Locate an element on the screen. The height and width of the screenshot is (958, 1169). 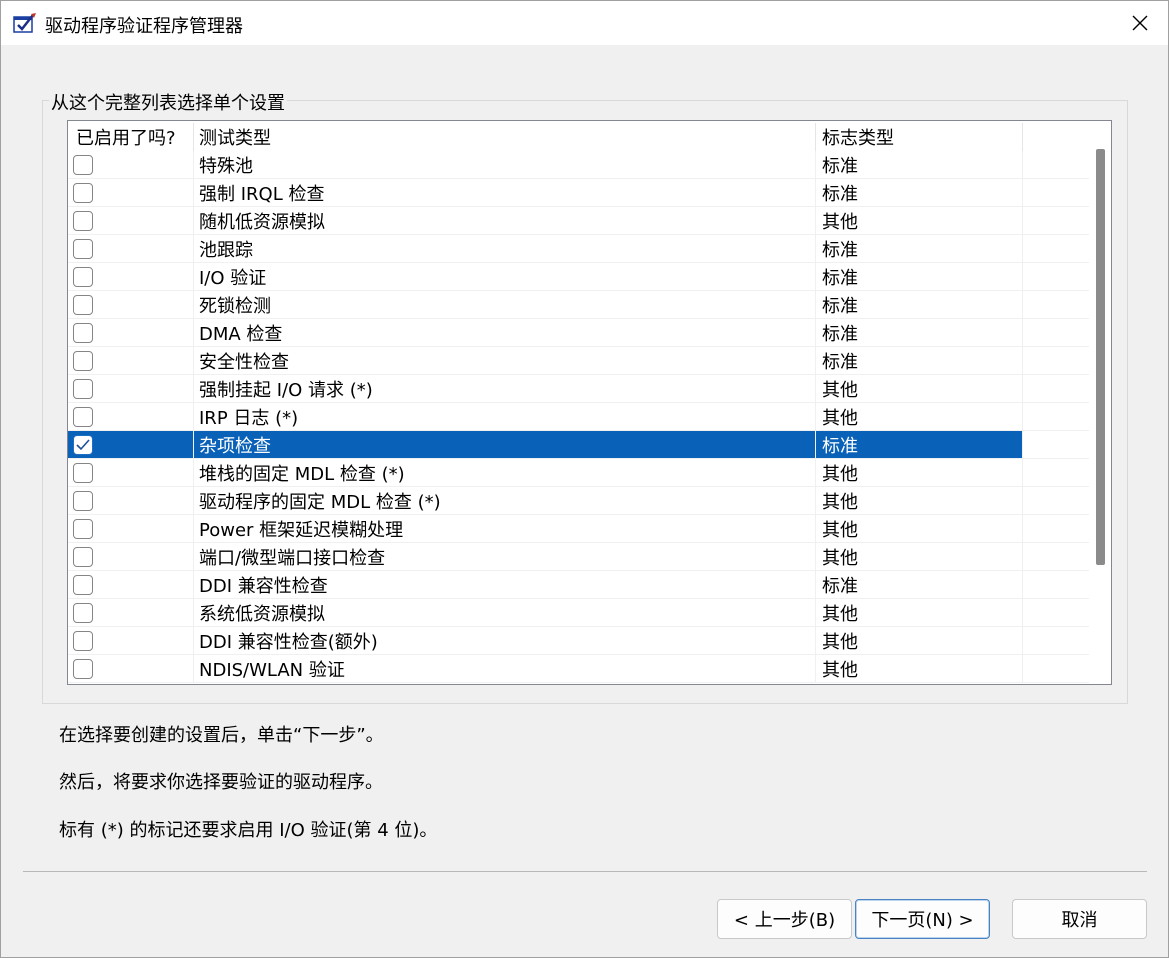
table-row: 随机低资源模拟 其他 is located at coordinates (579, 221).